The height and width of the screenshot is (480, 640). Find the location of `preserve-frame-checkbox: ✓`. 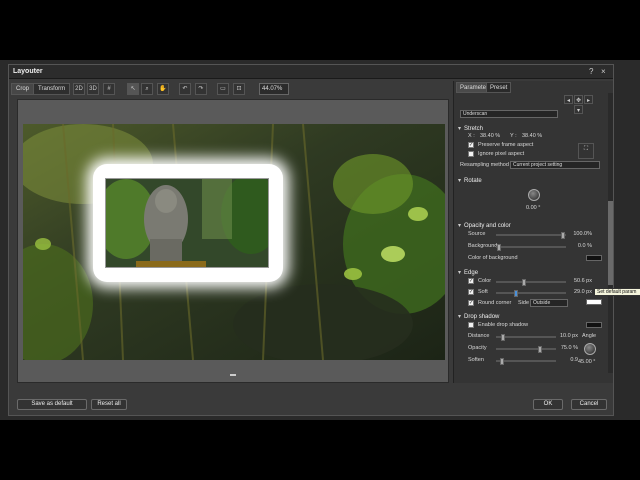

preserve-frame-checkbox: ✓ is located at coordinates (471, 145).